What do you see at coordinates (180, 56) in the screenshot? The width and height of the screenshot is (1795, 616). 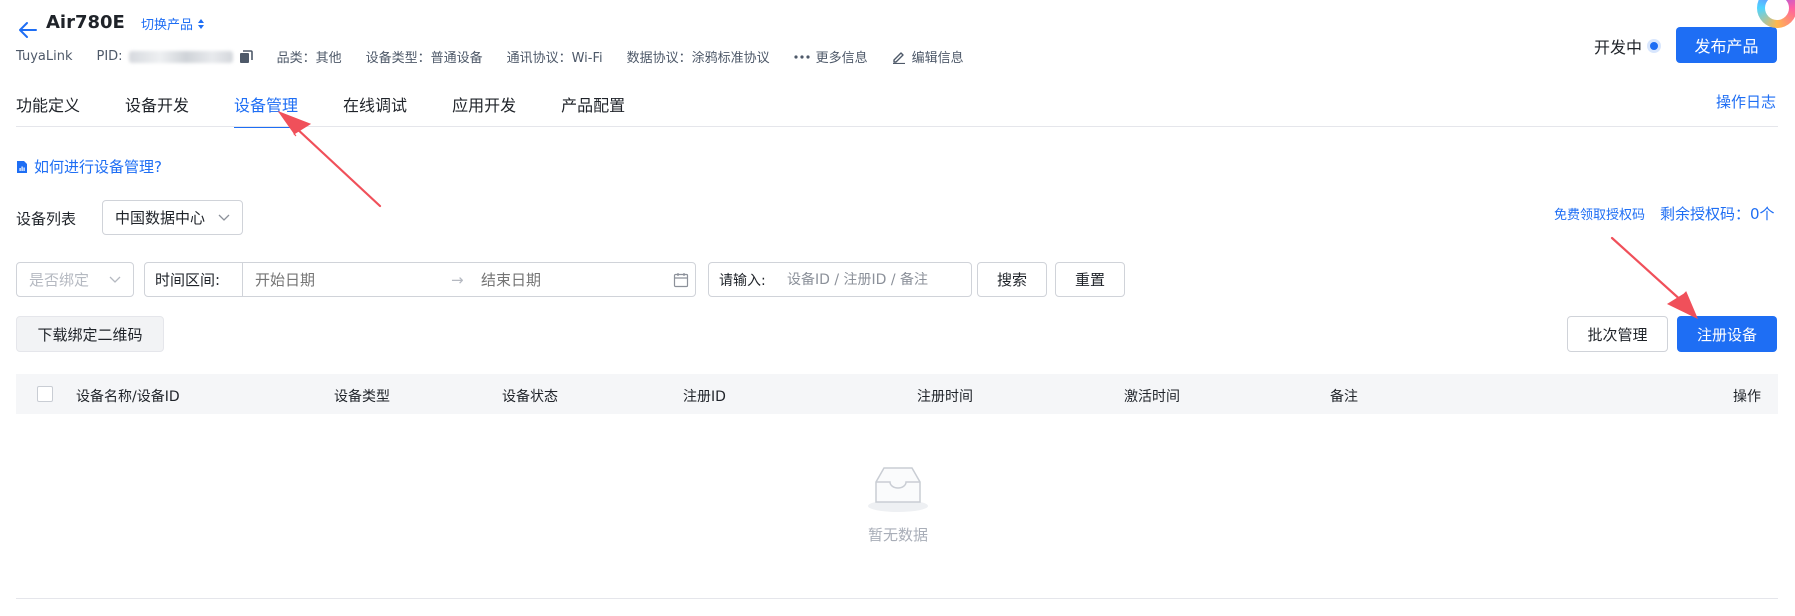 I see `pid-value-redacted` at bounding box center [180, 56].